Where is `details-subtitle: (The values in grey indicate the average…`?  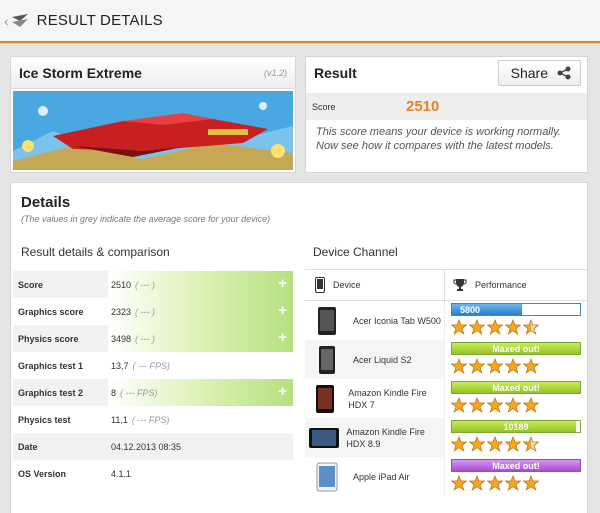
details-subtitle: (The values in grey indicate the average… is located at coordinates (146, 219).